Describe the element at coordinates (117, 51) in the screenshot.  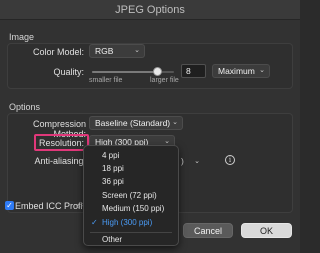
I see `color-model-select: RGB ⌄` at that location.